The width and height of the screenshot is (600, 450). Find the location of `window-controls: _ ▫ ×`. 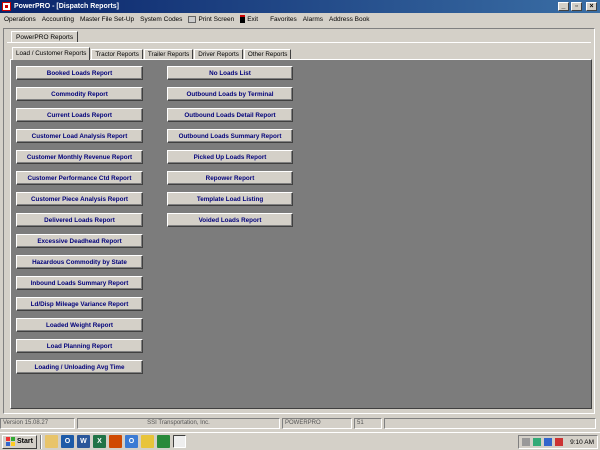

window-controls: _ ▫ × is located at coordinates (577, 6).